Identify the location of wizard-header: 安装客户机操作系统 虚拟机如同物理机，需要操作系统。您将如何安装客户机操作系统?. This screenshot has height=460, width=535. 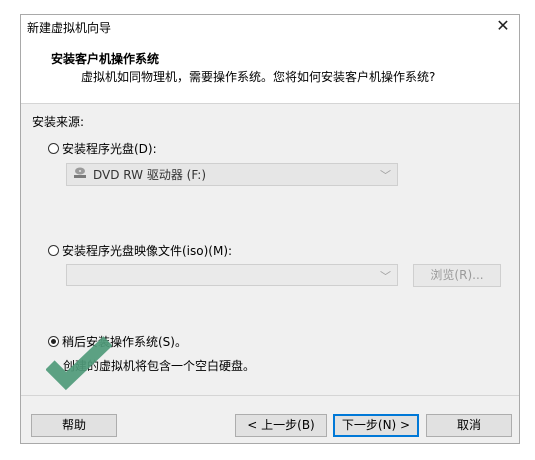
(270, 70).